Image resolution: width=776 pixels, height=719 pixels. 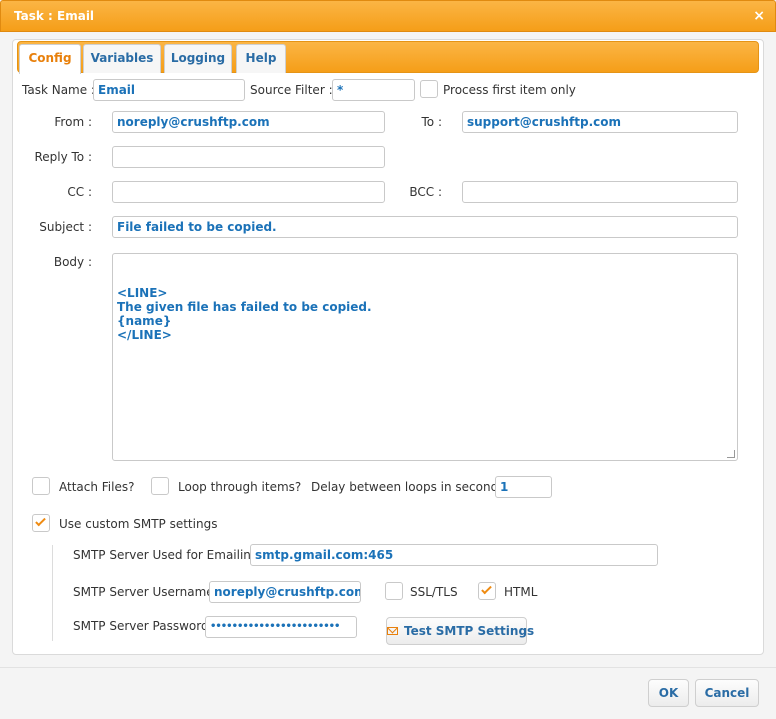 What do you see at coordinates (58, 90) in the screenshot?
I see `task-name-label: Task Name :` at bounding box center [58, 90].